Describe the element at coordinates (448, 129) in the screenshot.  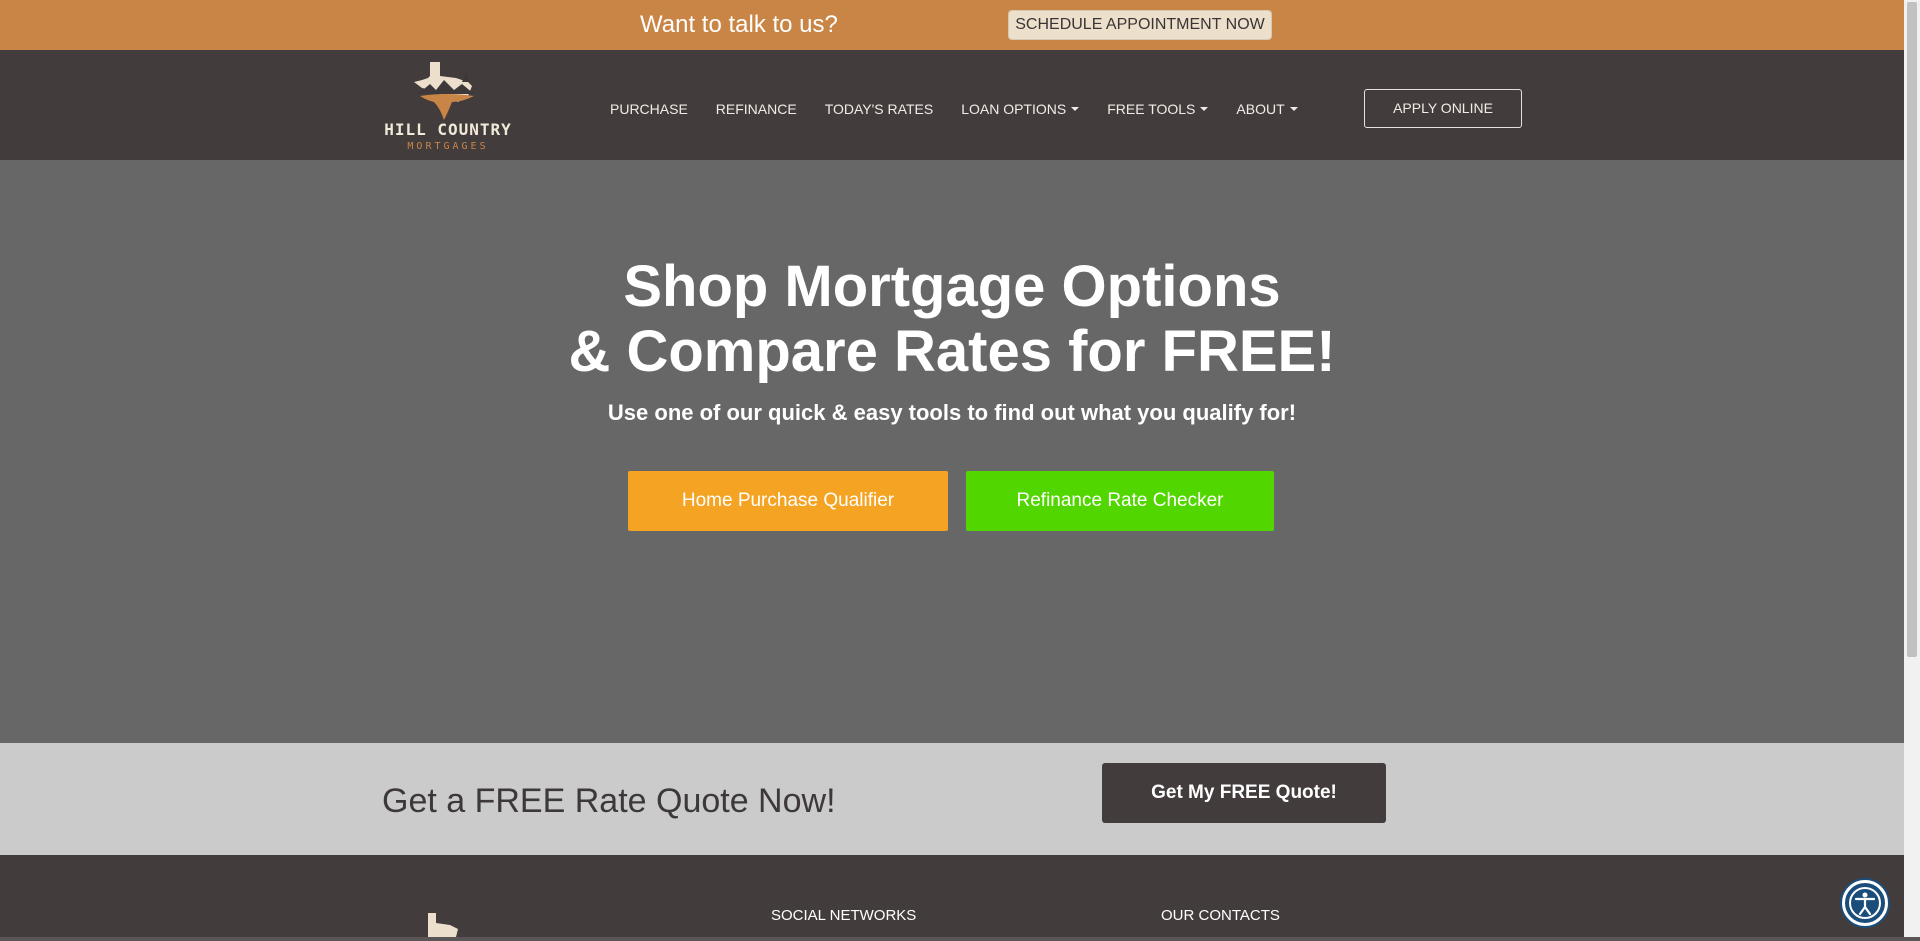
I see `logo-title: HILL COUNTRY` at that location.